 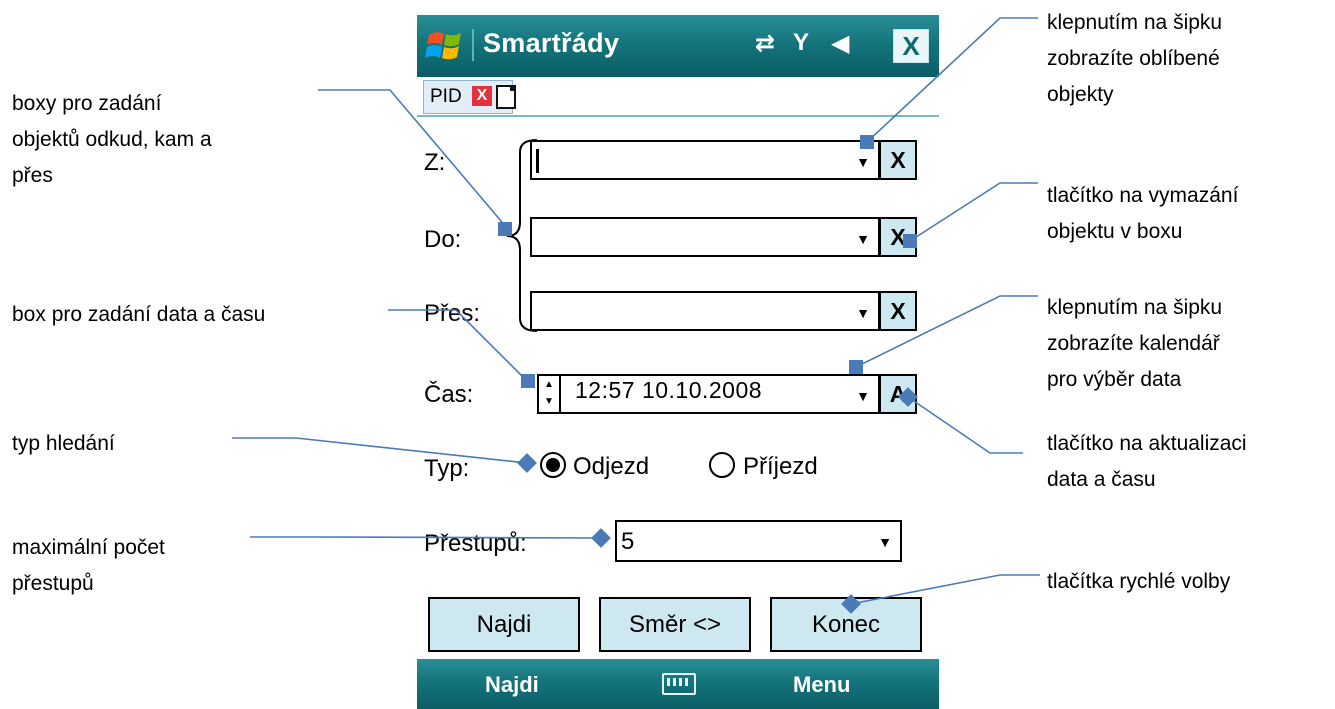 What do you see at coordinates (1142, 214) in the screenshot?
I see `note-clear-button: tlačítko na vymazání objektu v boxu` at bounding box center [1142, 214].